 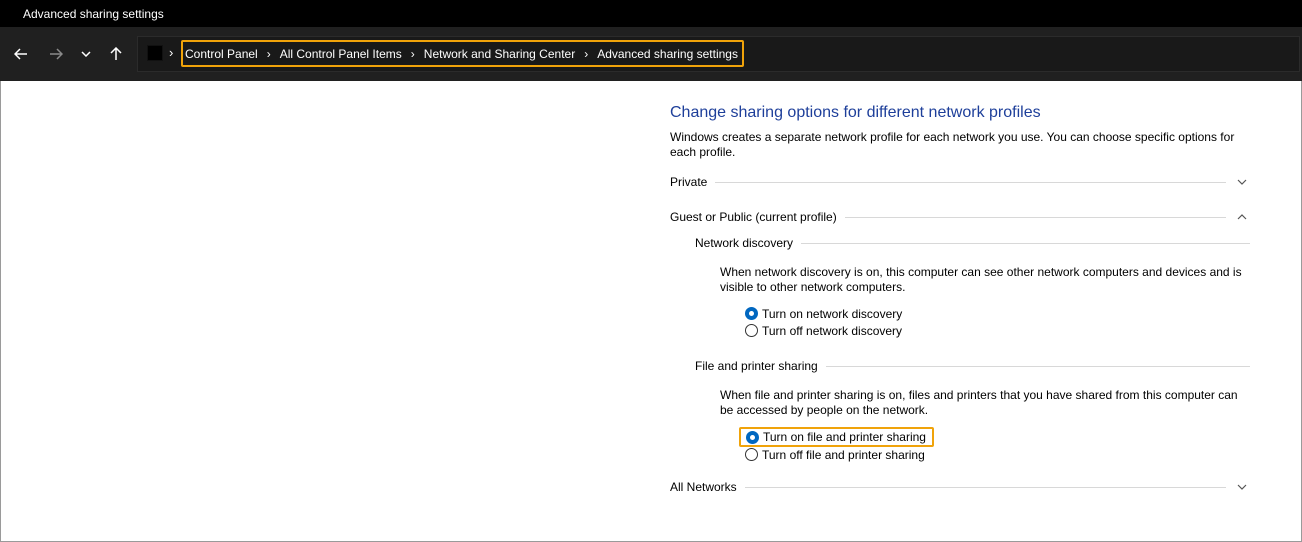 I want to click on forward-button, so click(x=56, y=54).